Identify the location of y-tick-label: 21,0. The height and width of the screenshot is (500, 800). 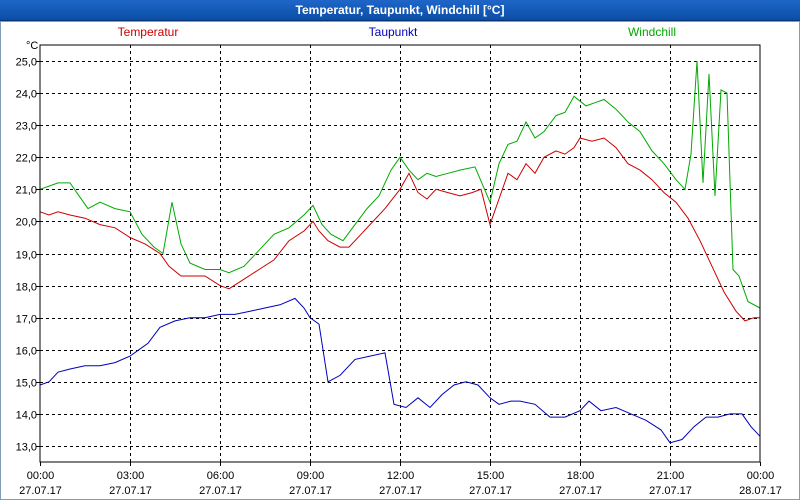
(26, 191).